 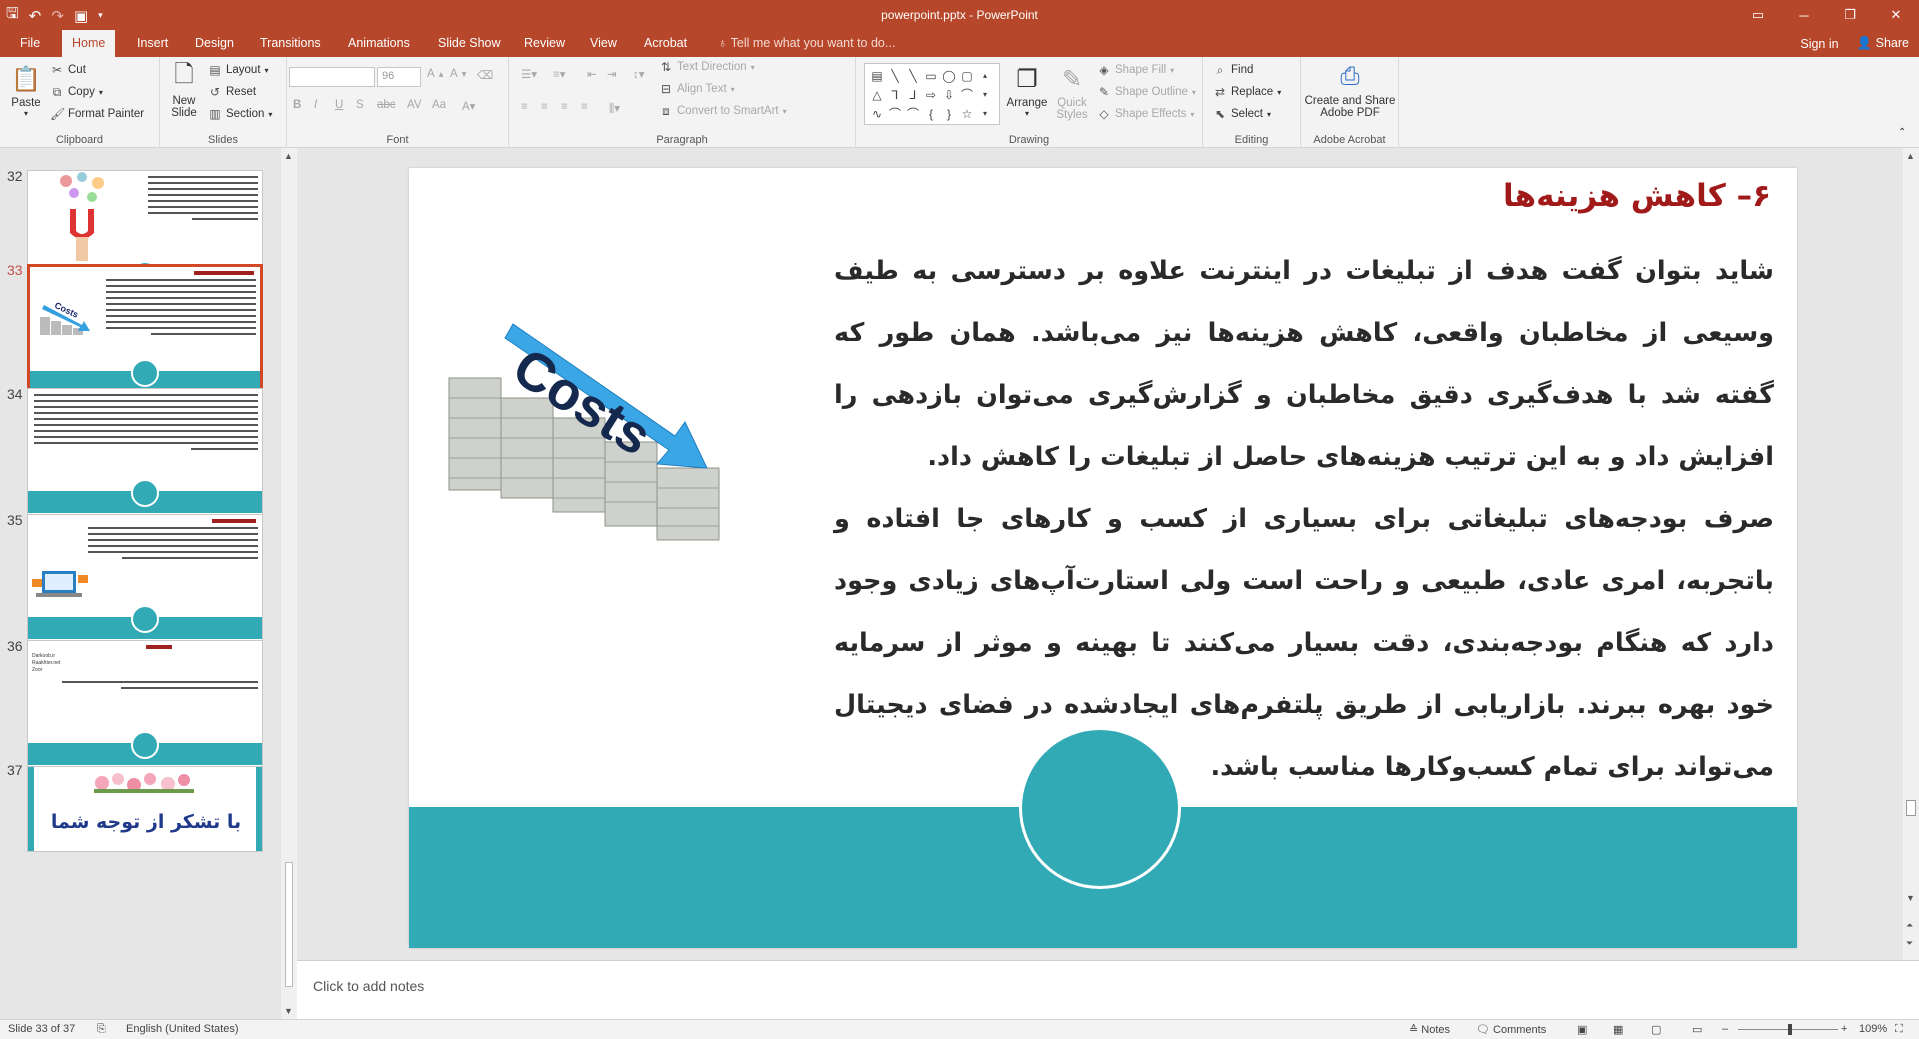 I want to click on font-color-button: A▾, so click(x=468, y=106).